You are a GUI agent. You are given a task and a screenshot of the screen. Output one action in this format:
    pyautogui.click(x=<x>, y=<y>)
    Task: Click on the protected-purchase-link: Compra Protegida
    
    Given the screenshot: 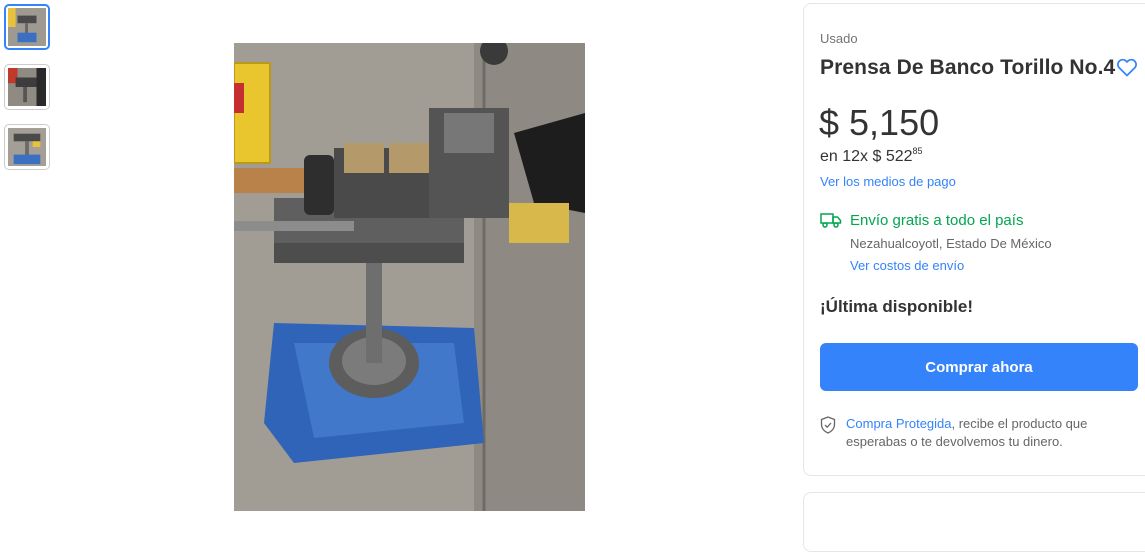 What is the action you would take?
    pyautogui.click(x=899, y=423)
    